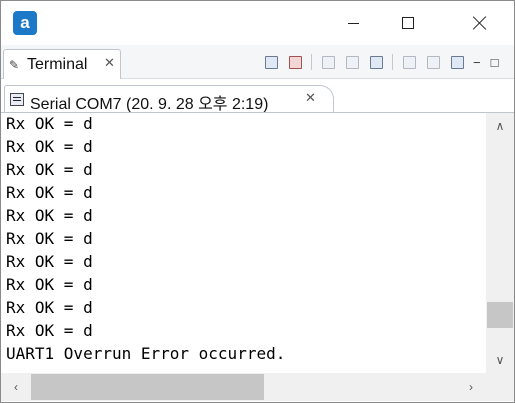 The image size is (515, 403). I want to click on disconnect-icon, so click(295, 62).